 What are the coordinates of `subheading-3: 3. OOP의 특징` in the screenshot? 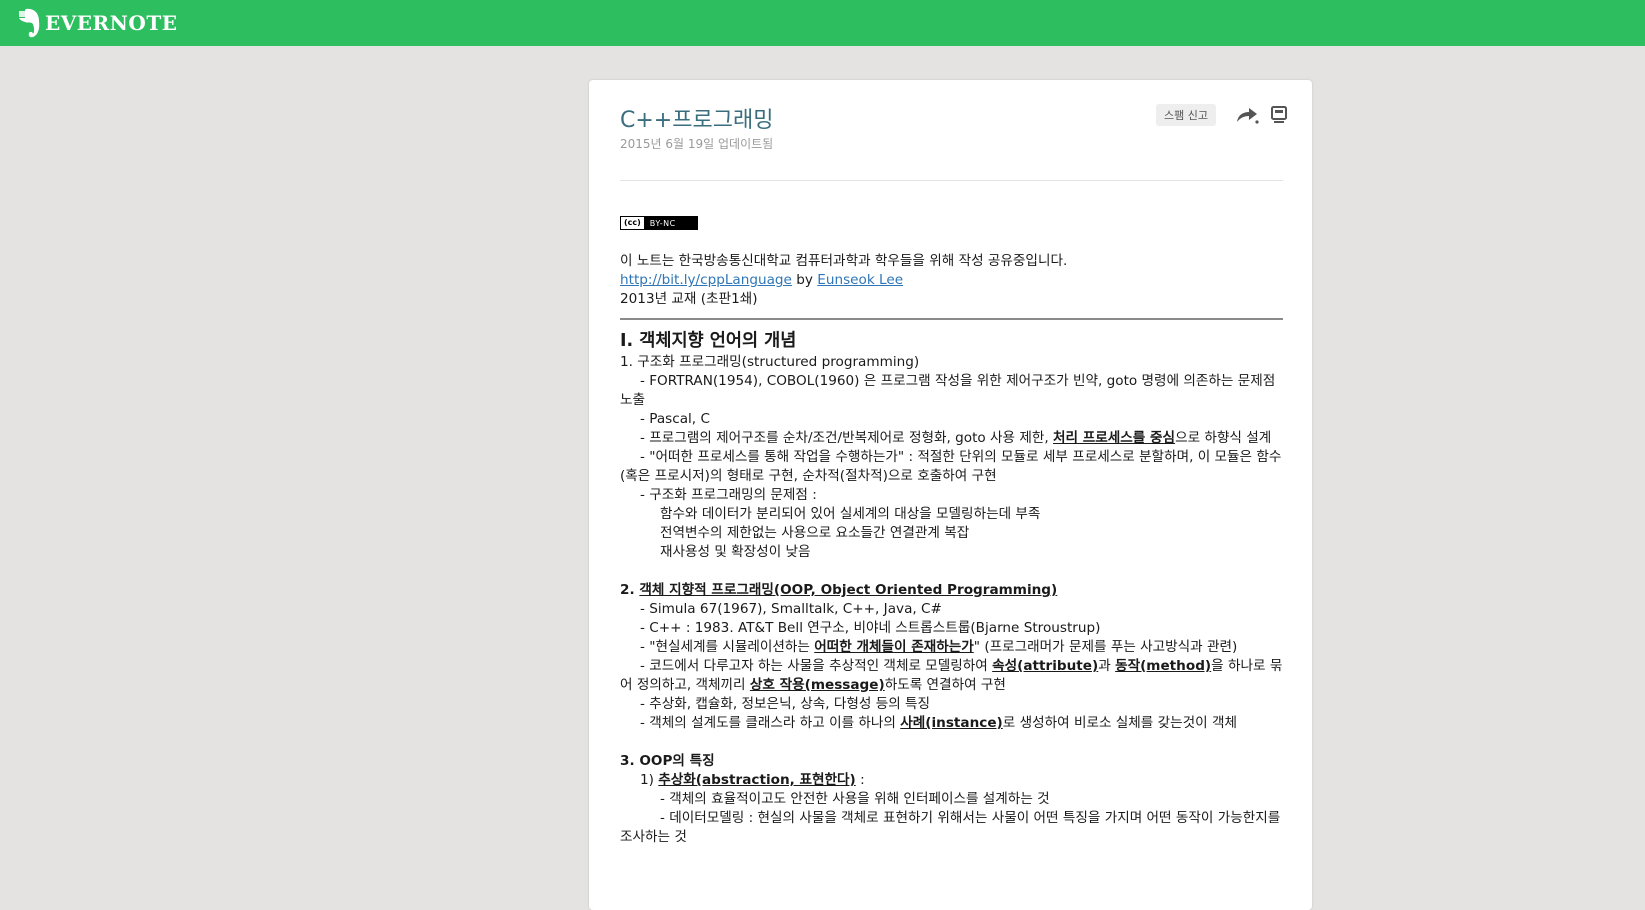 It's located at (667, 761).